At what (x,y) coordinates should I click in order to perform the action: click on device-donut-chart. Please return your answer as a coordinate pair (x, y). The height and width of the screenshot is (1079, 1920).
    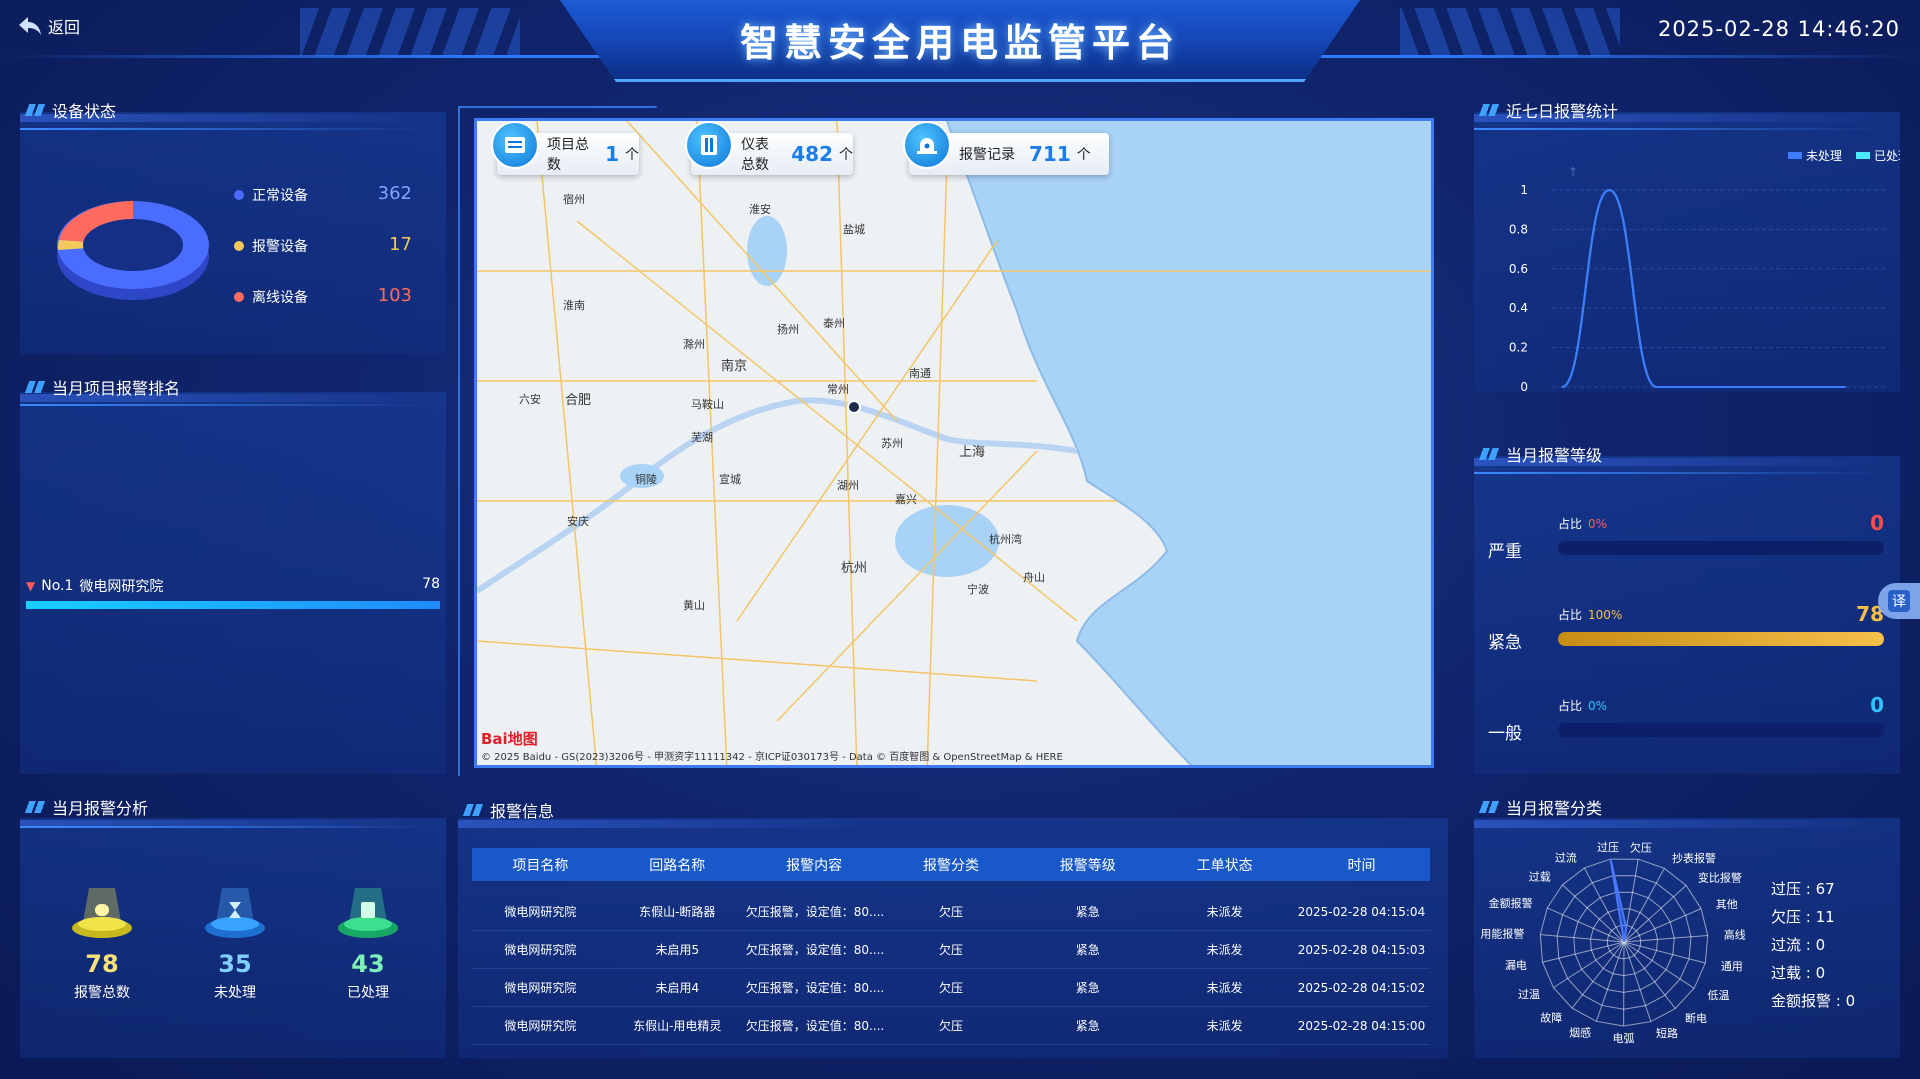
    Looking at the image, I should click on (133, 250).